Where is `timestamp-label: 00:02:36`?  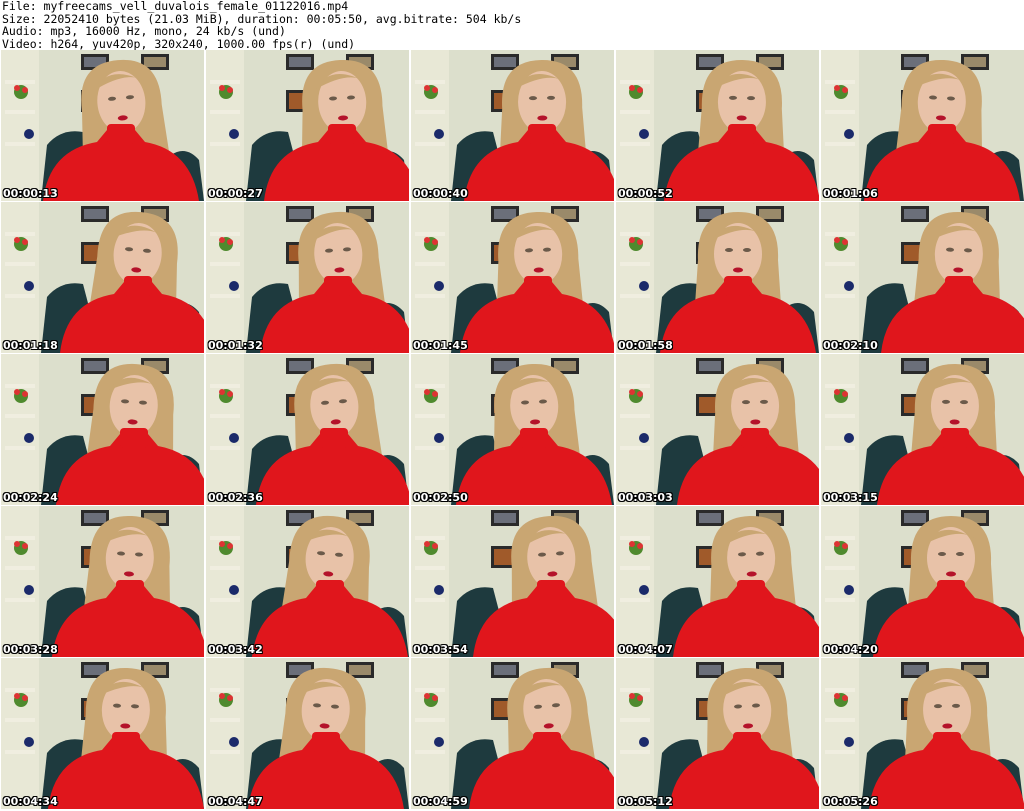
timestamp-label: 00:02:36 is located at coordinates (235, 497).